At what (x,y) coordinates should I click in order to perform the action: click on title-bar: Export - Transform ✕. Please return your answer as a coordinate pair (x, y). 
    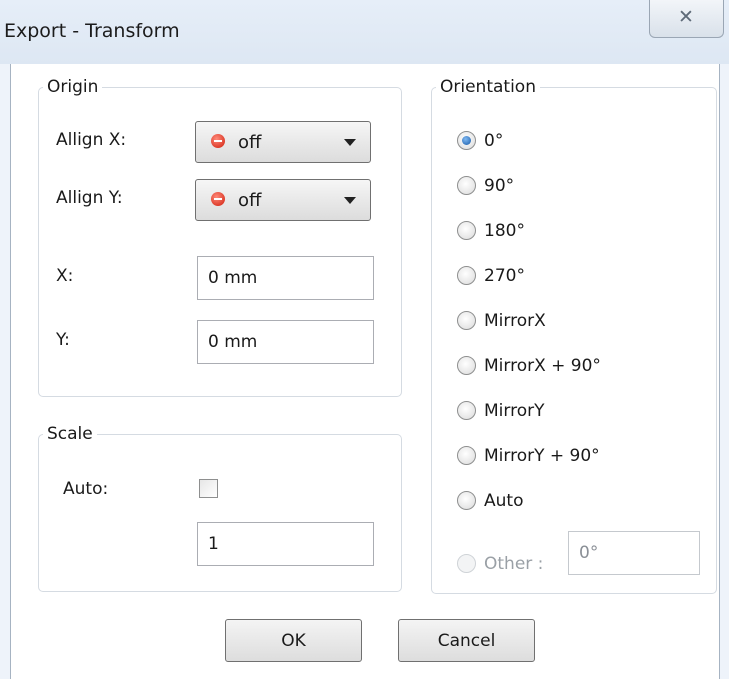
    Looking at the image, I should click on (364, 32).